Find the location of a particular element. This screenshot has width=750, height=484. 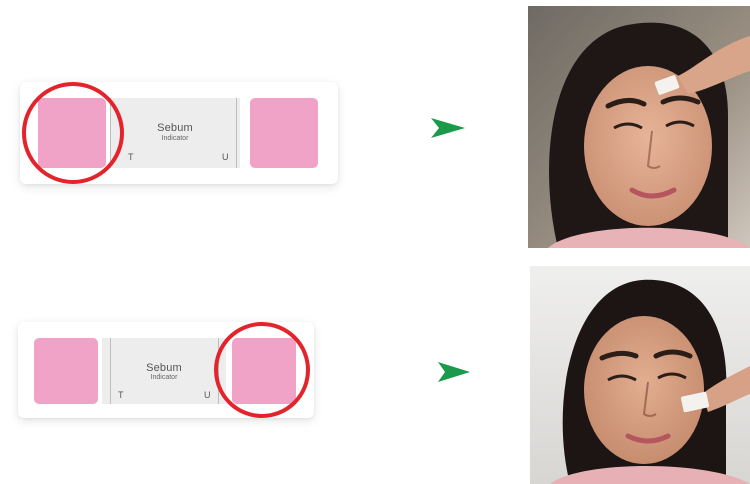

t-zone-pad is located at coordinates (66, 371).